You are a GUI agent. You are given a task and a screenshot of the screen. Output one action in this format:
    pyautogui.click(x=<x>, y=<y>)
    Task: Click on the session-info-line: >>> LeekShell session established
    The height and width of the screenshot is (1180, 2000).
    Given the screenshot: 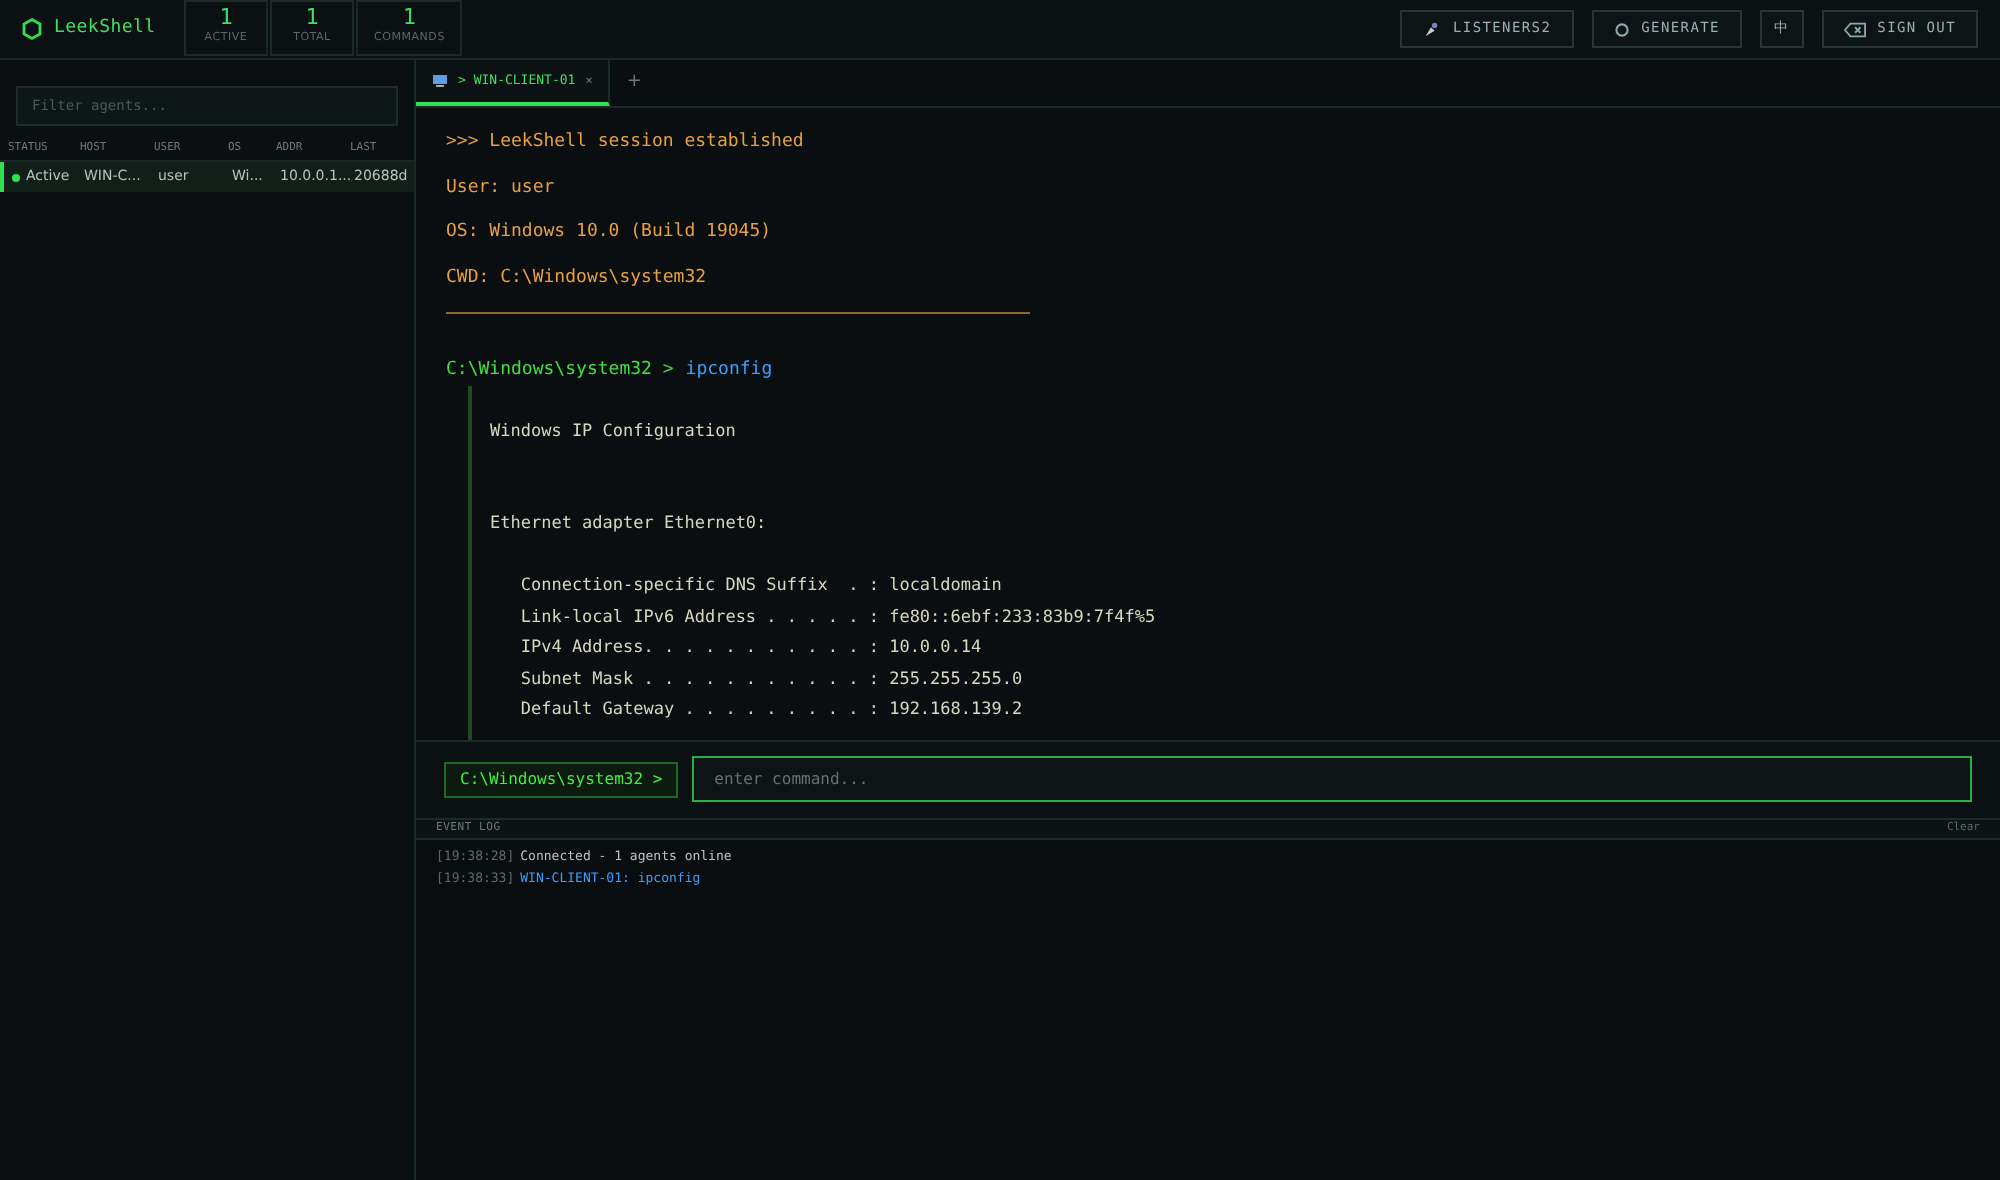 What is the action you would take?
    pyautogui.click(x=626, y=143)
    